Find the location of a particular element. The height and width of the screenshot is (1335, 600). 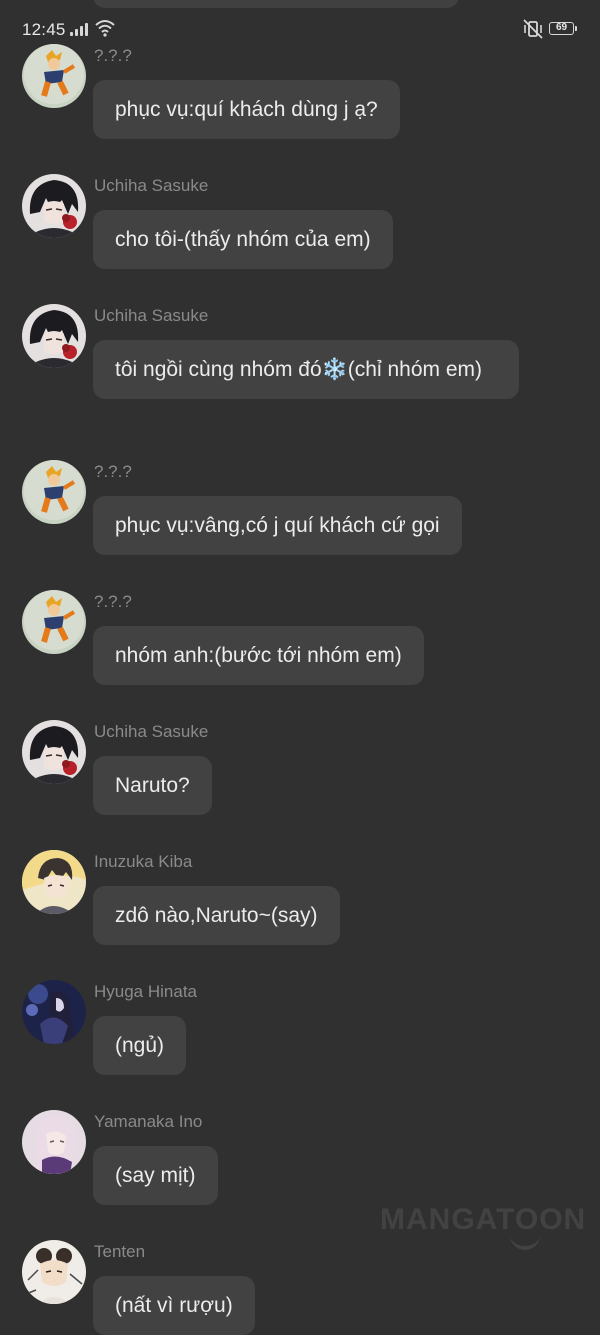

watermark: MANGATOON is located at coordinates (483, 1219).